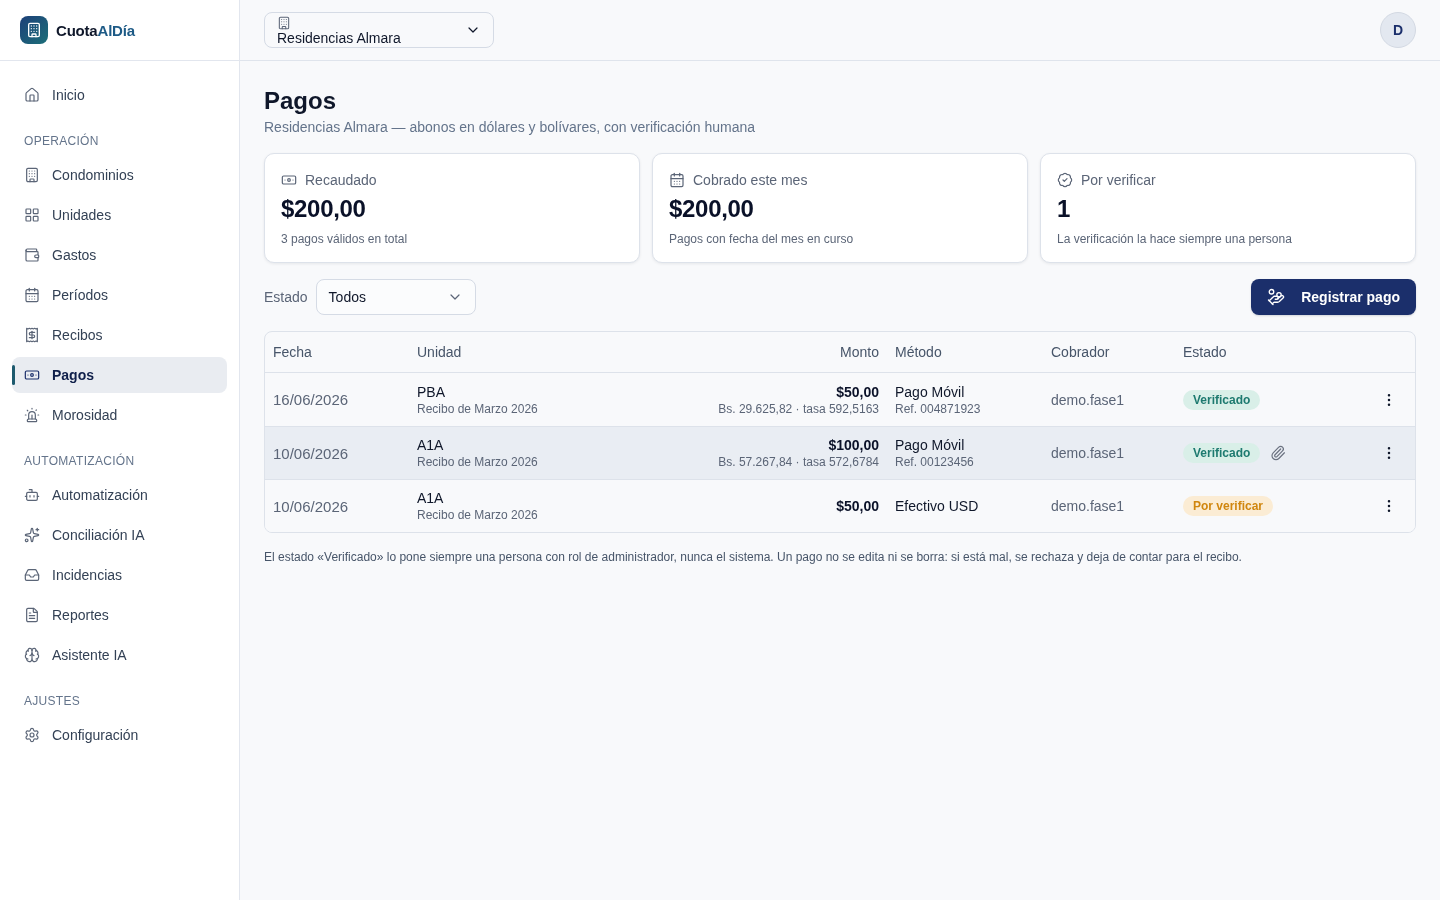 The image size is (1440, 900). What do you see at coordinates (32, 535) in the screenshot?
I see `sparkles-icon` at bounding box center [32, 535].